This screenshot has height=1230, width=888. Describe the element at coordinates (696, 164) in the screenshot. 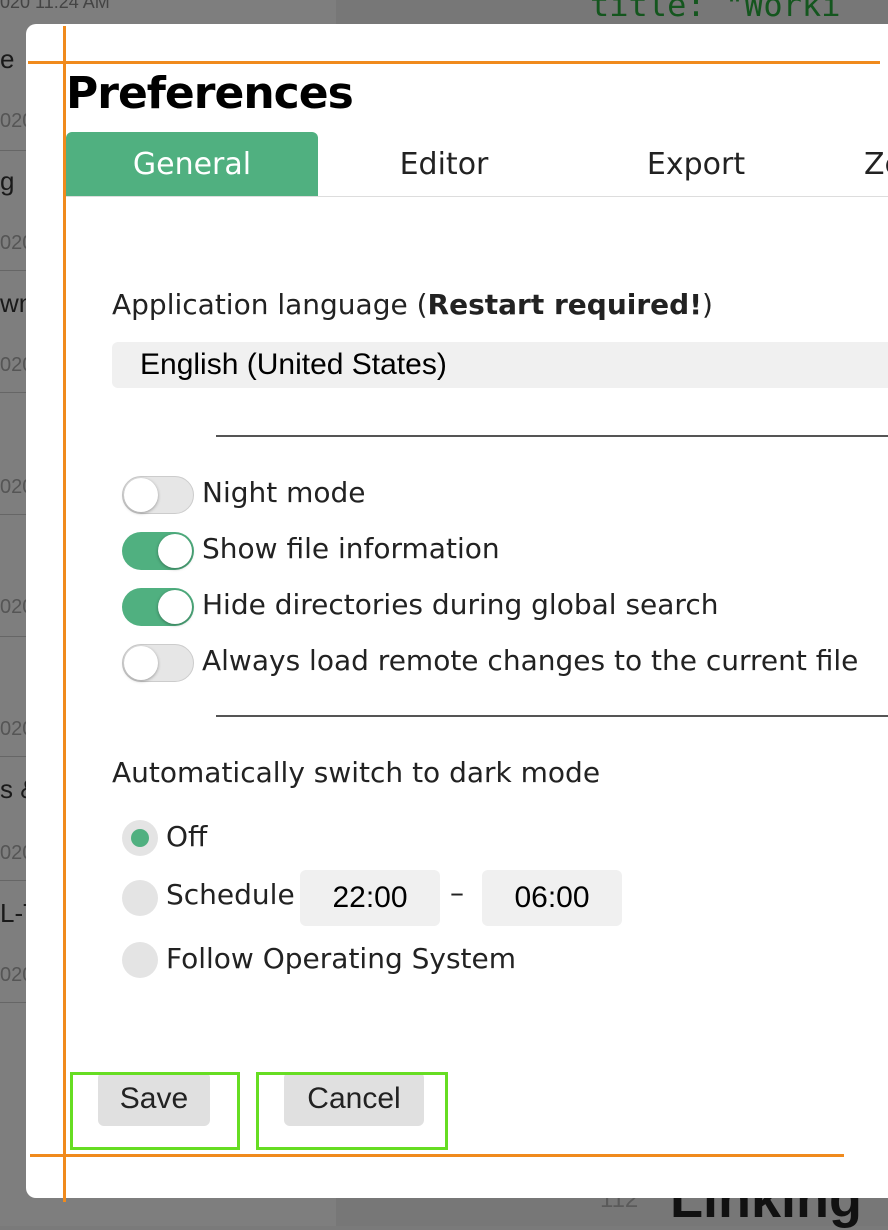

I see `tab-export: Export` at that location.